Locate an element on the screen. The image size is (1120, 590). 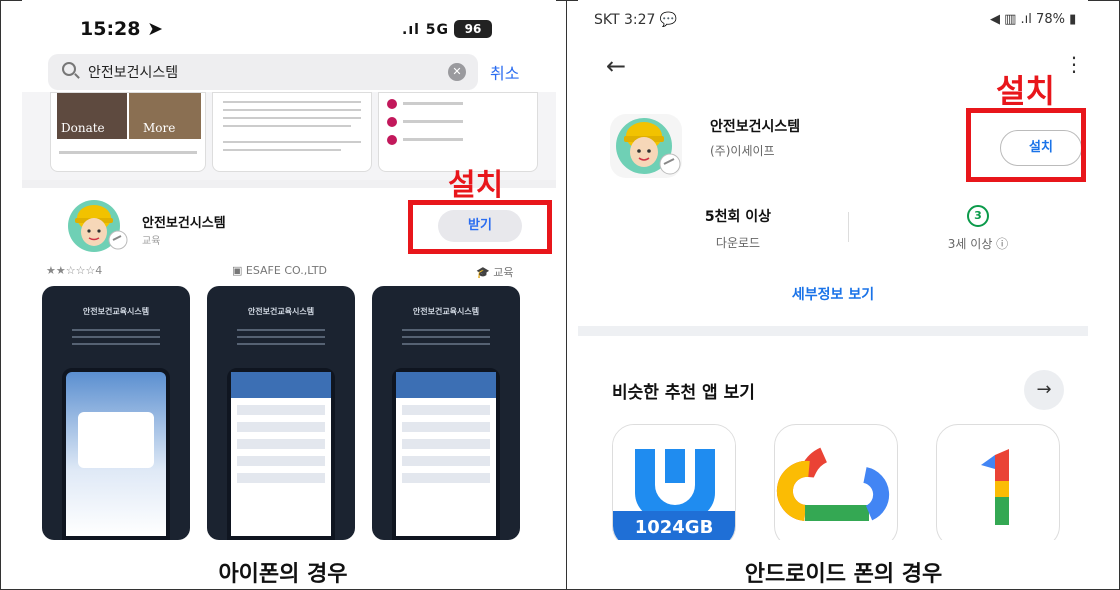
caption-android: 안드로이드 폰의 경우 is located at coordinates (843, 574).